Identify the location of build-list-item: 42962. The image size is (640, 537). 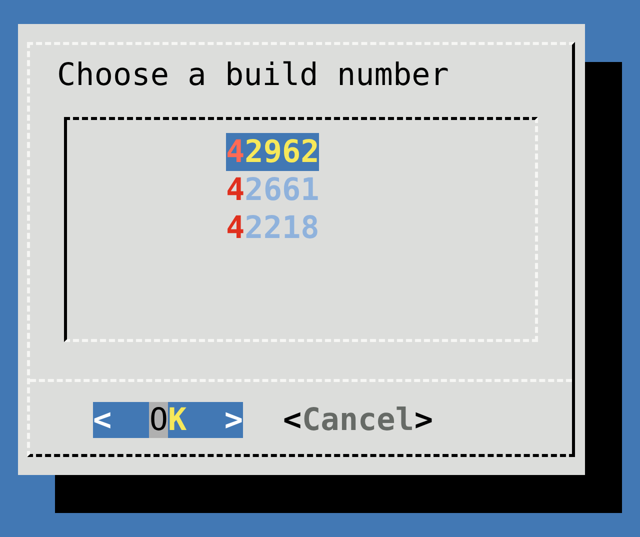
(273, 152).